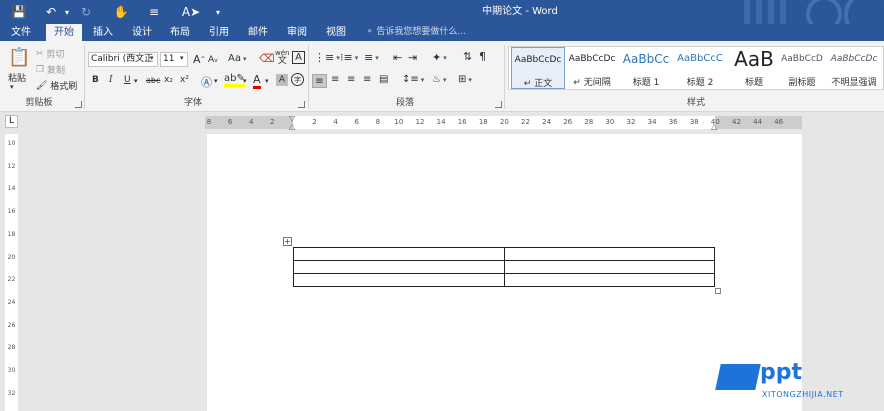  Describe the element at coordinates (287, 241) in the screenshot. I see `table-move-handle-icon: +` at that location.